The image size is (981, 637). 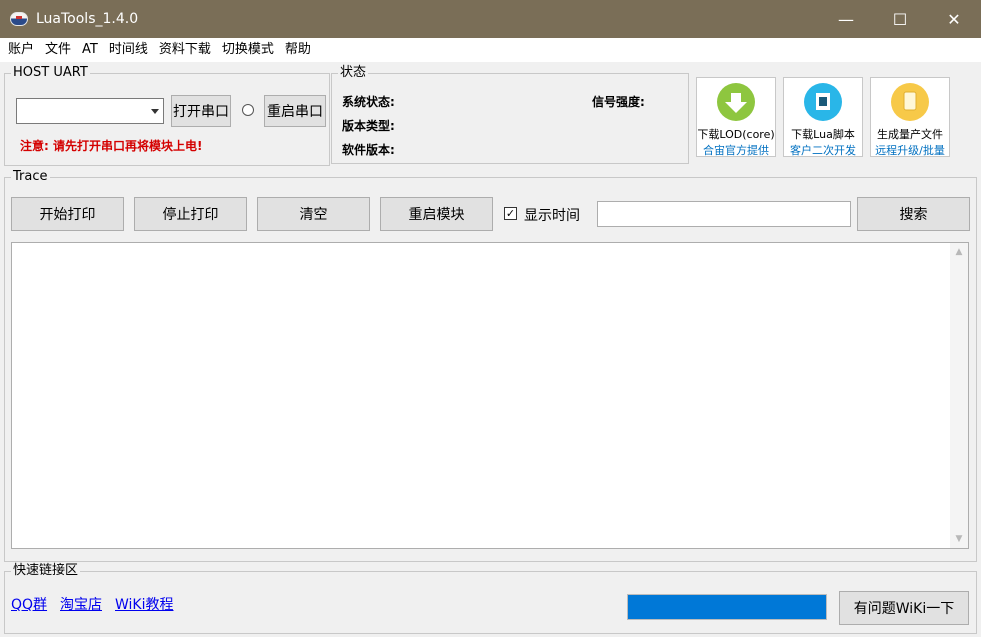 What do you see at coordinates (823, 134) in the screenshot?
I see `tool-title: 下载Lua脚本` at bounding box center [823, 134].